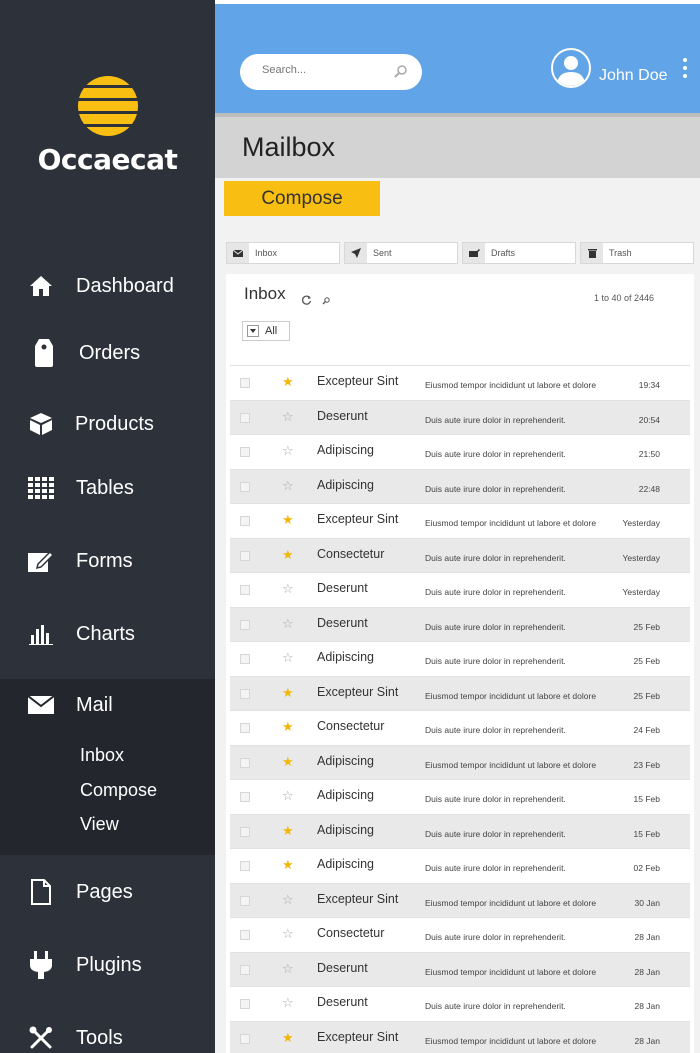  I want to click on folder-tab-trash: Trash, so click(637, 253).